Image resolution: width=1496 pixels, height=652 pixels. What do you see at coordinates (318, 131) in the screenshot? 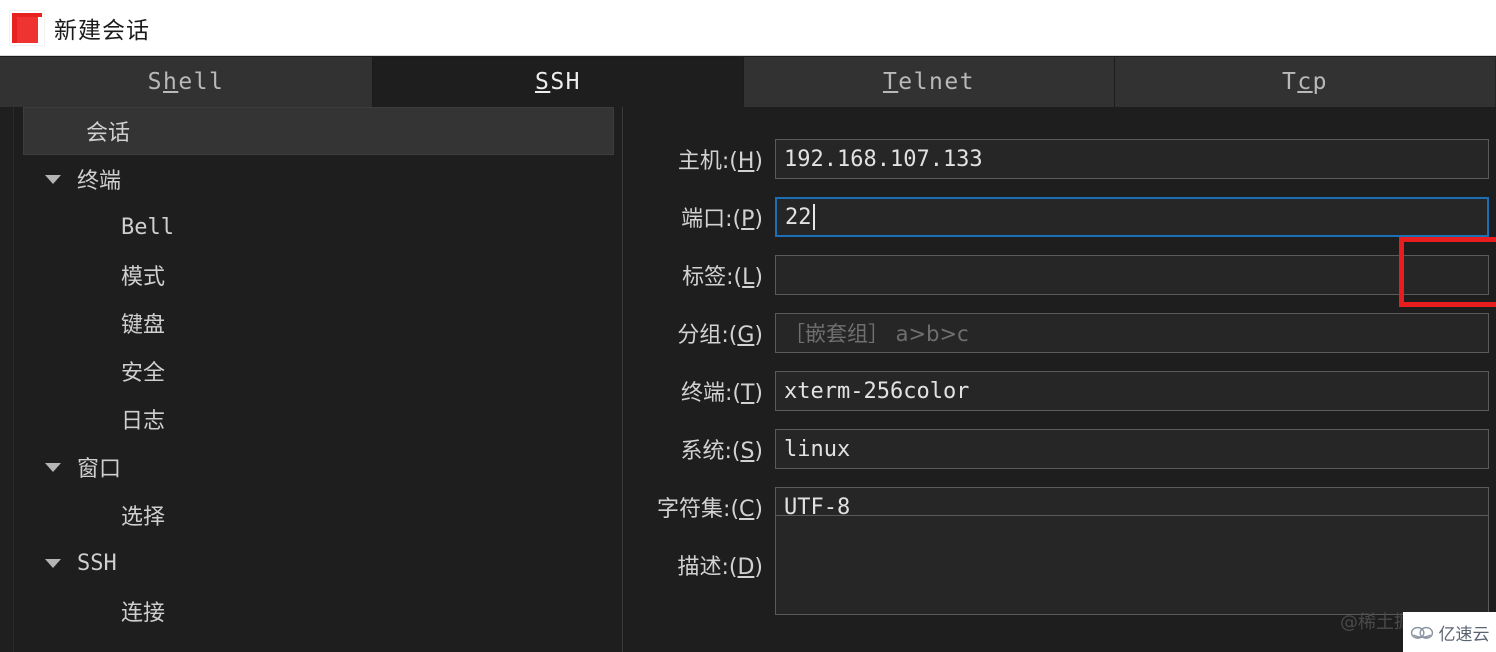
I see `tree-item-0: 会话` at bounding box center [318, 131].